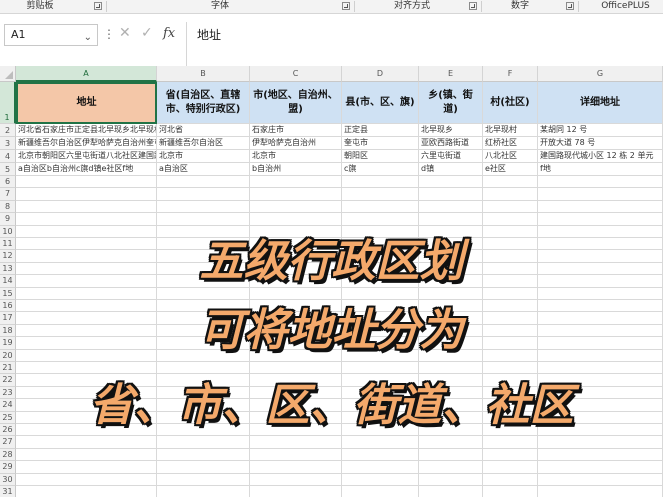  I want to click on row-header-30: 30, so click(8, 479).